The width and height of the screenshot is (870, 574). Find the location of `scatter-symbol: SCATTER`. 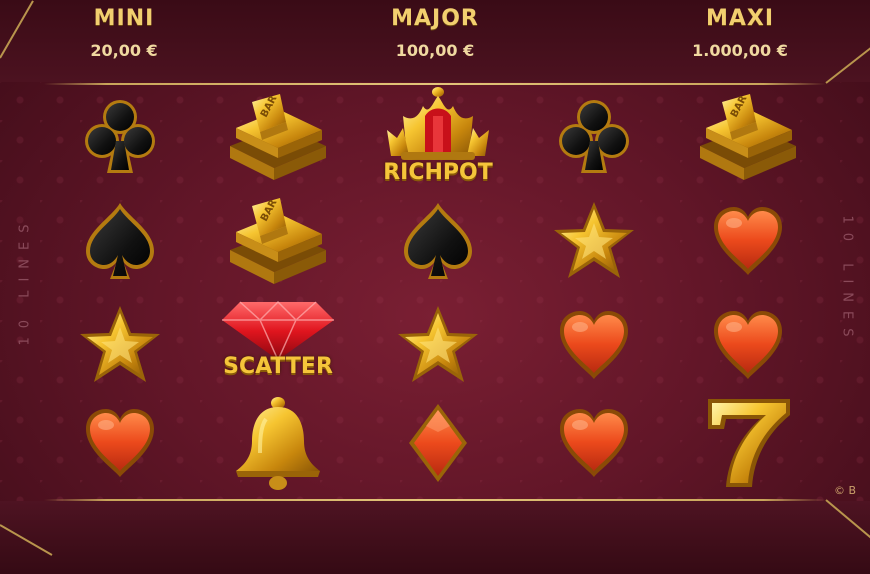

scatter-symbol: SCATTER is located at coordinates (278, 345).